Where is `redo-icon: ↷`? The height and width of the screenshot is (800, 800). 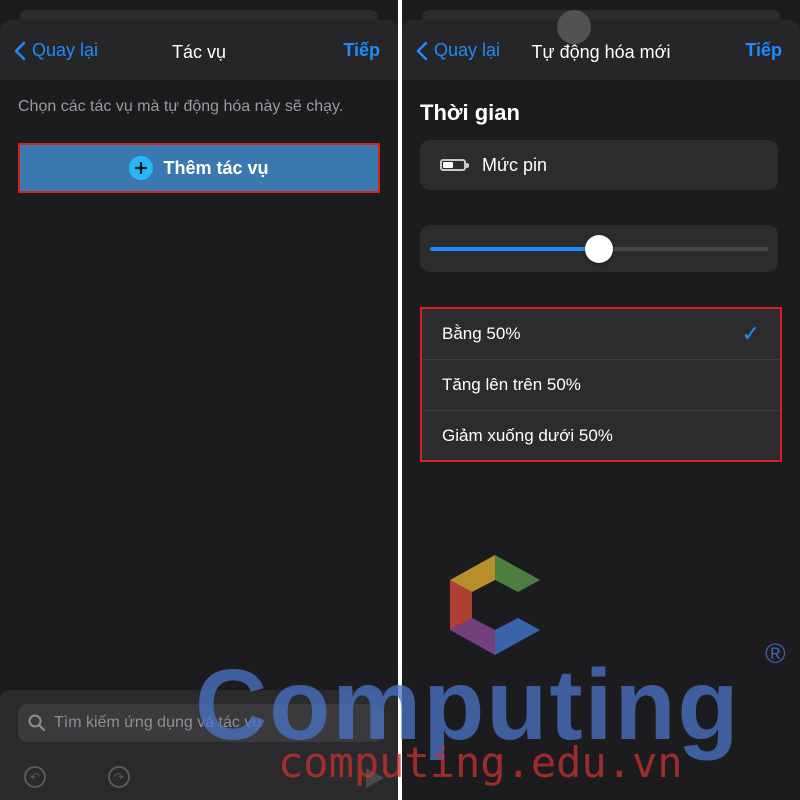
redo-icon: ↷ is located at coordinates (119, 777).